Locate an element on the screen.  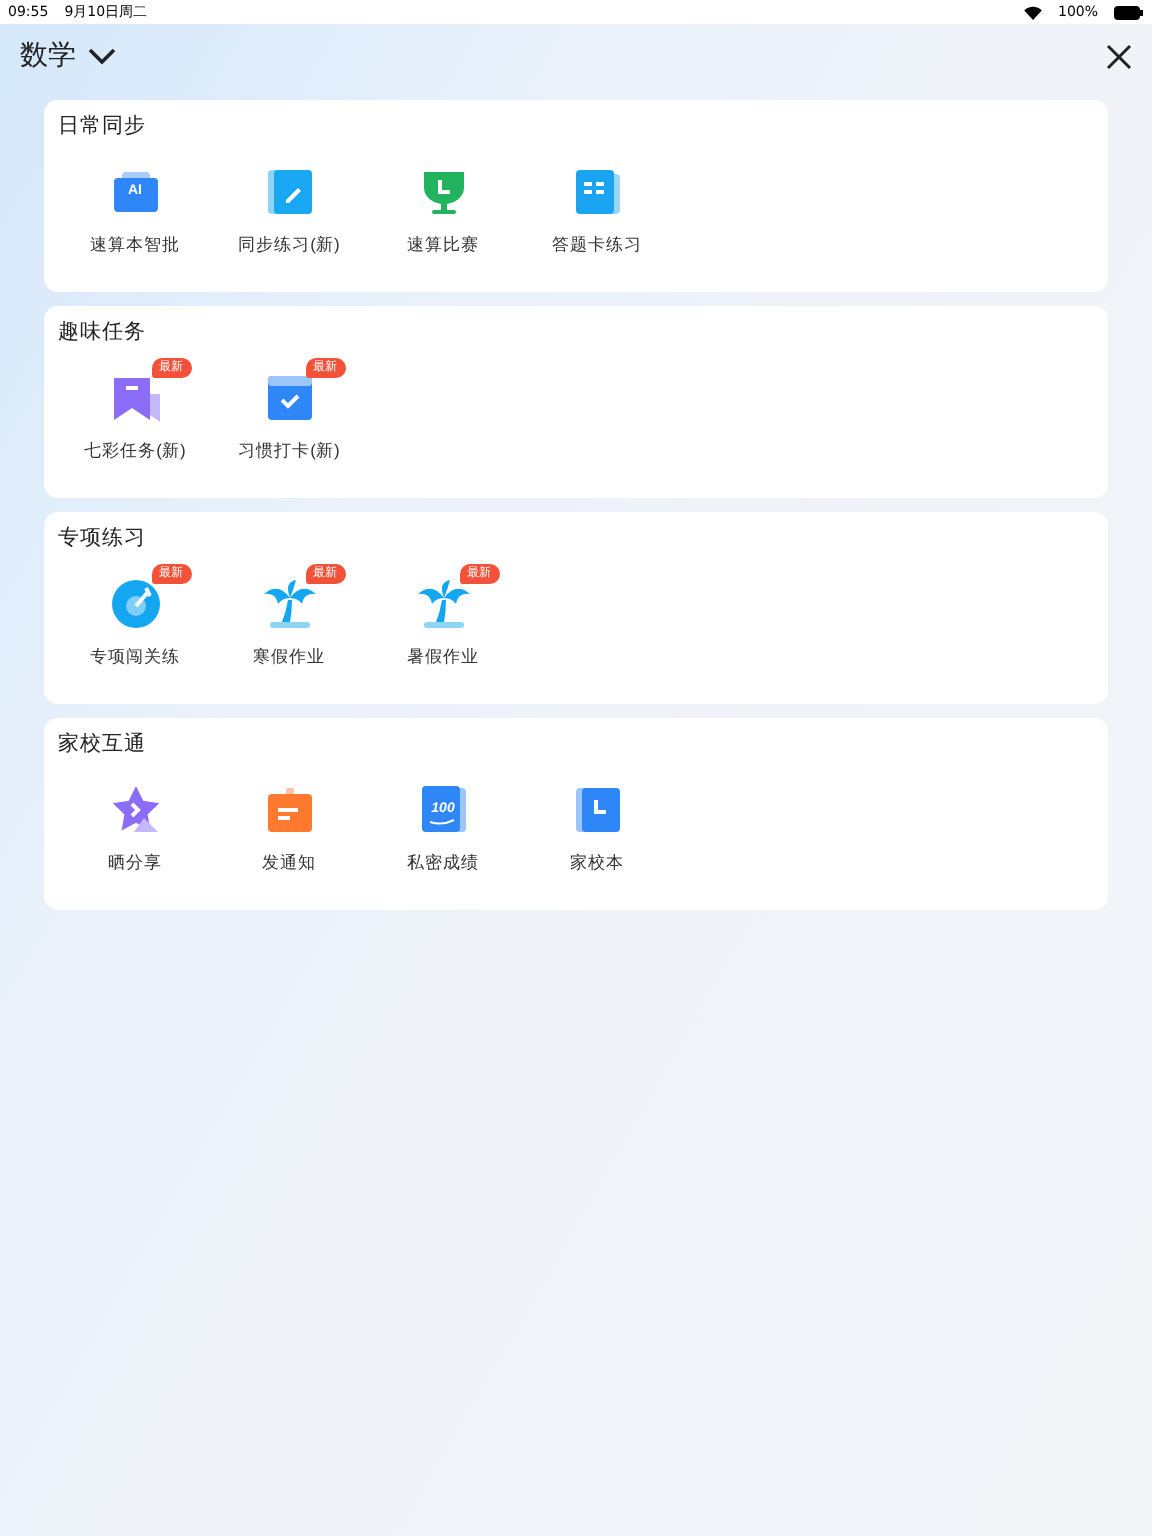
feature-item: 发通知 is located at coordinates (289, 821).